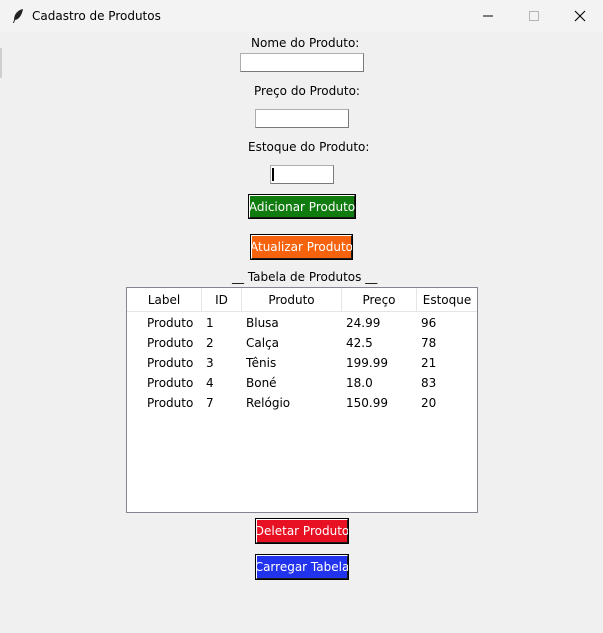  Describe the element at coordinates (307, 91) in the screenshot. I see `preco-label: Preço do Produto:` at that location.